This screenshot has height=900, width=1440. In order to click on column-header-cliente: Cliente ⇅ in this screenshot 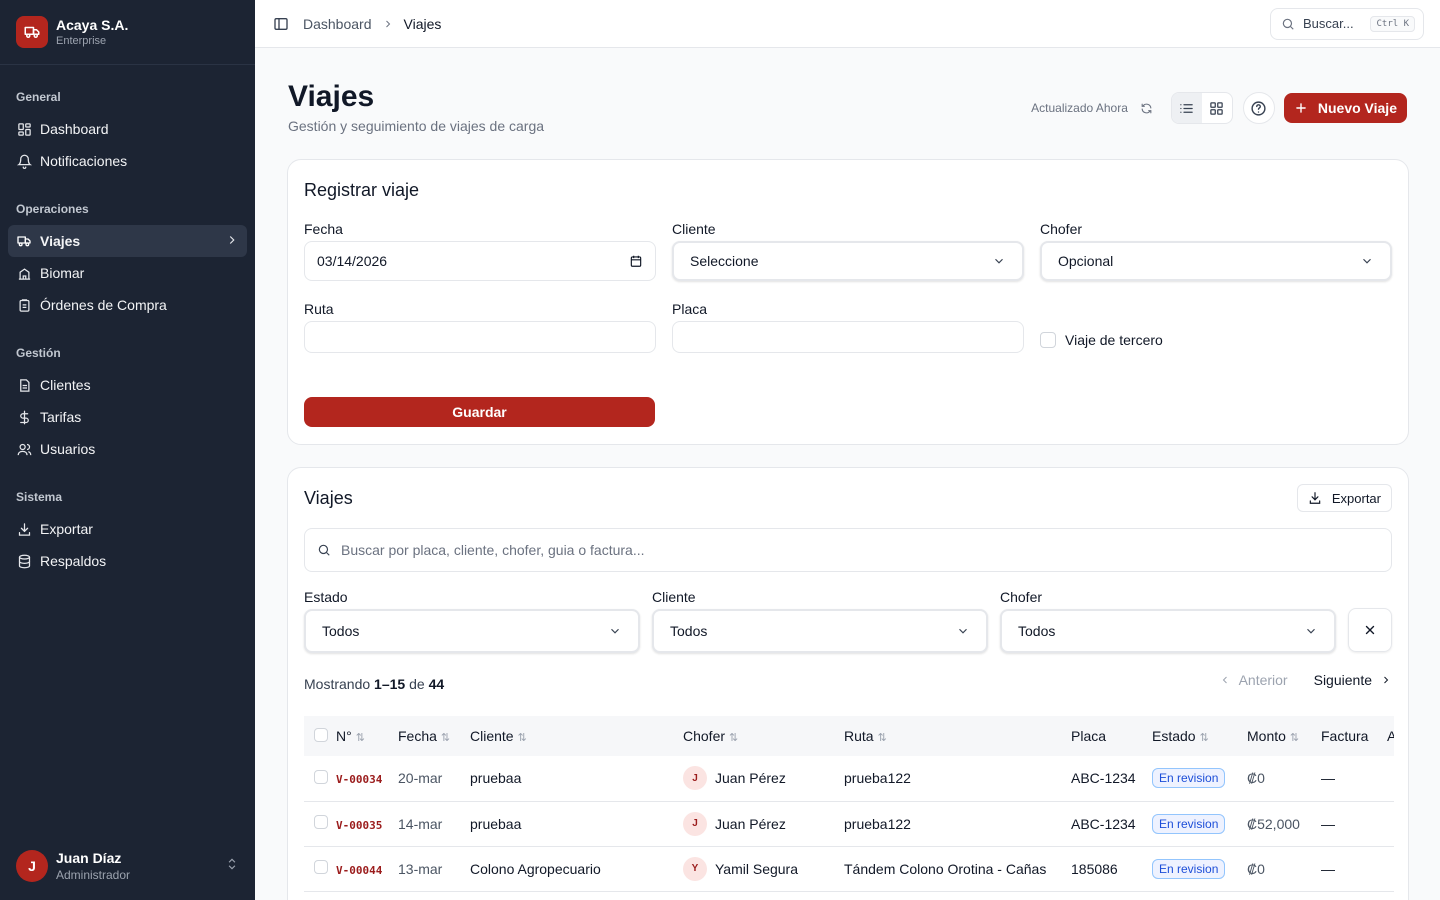, I will do `click(576, 736)`.